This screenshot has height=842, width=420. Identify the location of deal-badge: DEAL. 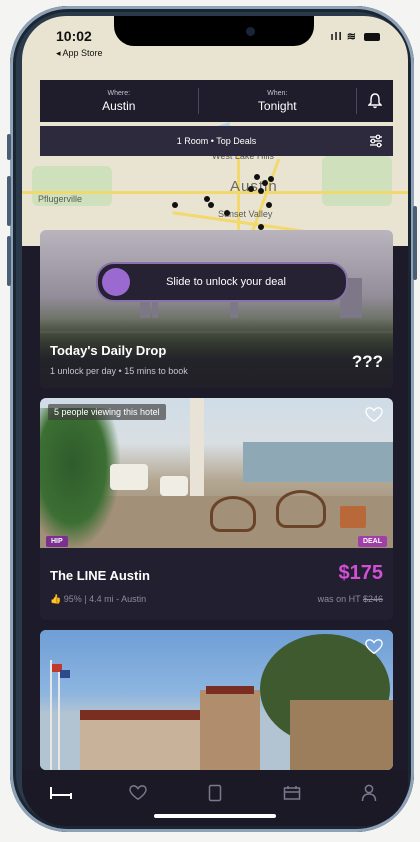
(372, 541).